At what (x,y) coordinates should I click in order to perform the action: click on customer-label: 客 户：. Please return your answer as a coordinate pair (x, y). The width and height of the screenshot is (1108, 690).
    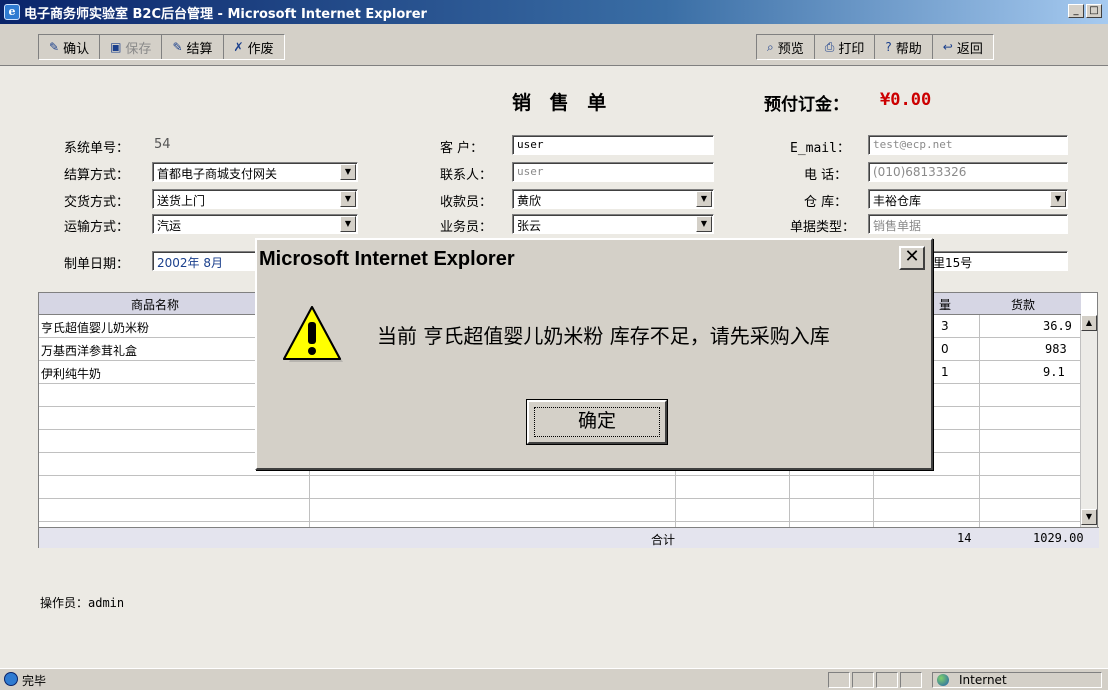
    Looking at the image, I should click on (462, 148).